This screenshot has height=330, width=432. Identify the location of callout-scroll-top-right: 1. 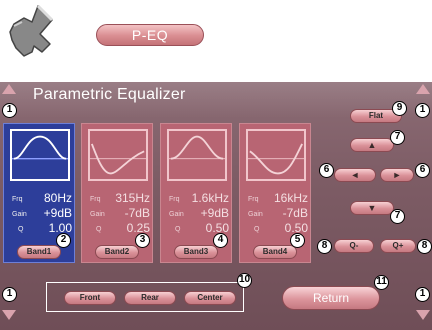
(422, 110).